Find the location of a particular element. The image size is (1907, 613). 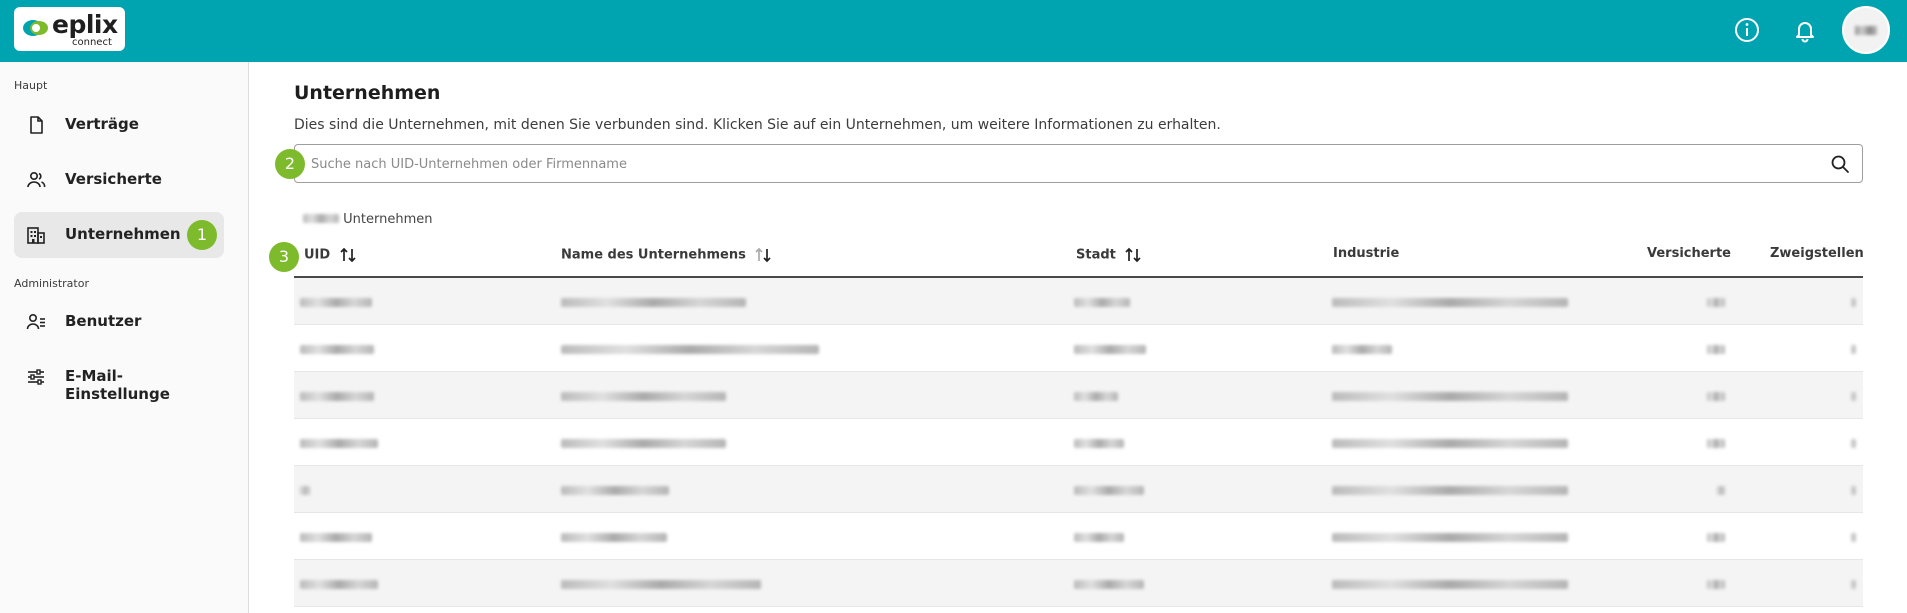

eplix-logo: eplix connect is located at coordinates (69, 29).